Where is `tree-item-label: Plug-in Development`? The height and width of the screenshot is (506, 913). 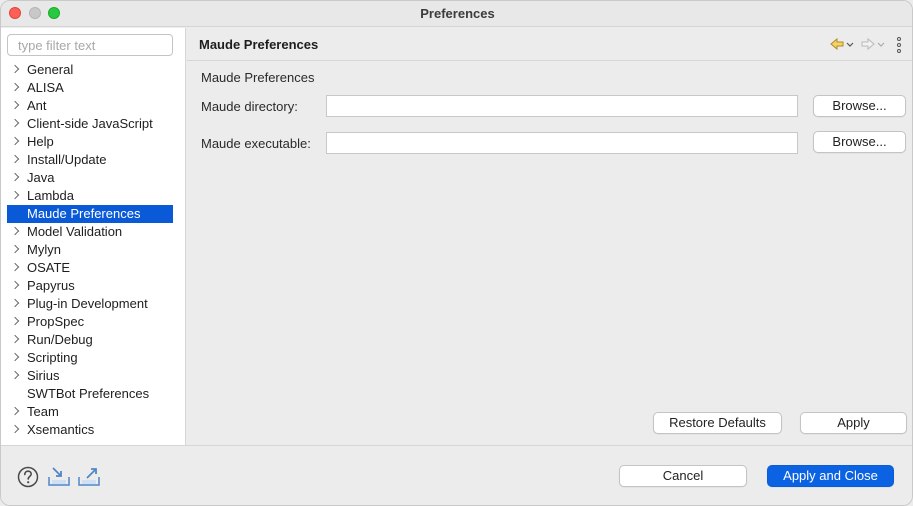
tree-item-label: Plug-in Development is located at coordinates (87, 303).